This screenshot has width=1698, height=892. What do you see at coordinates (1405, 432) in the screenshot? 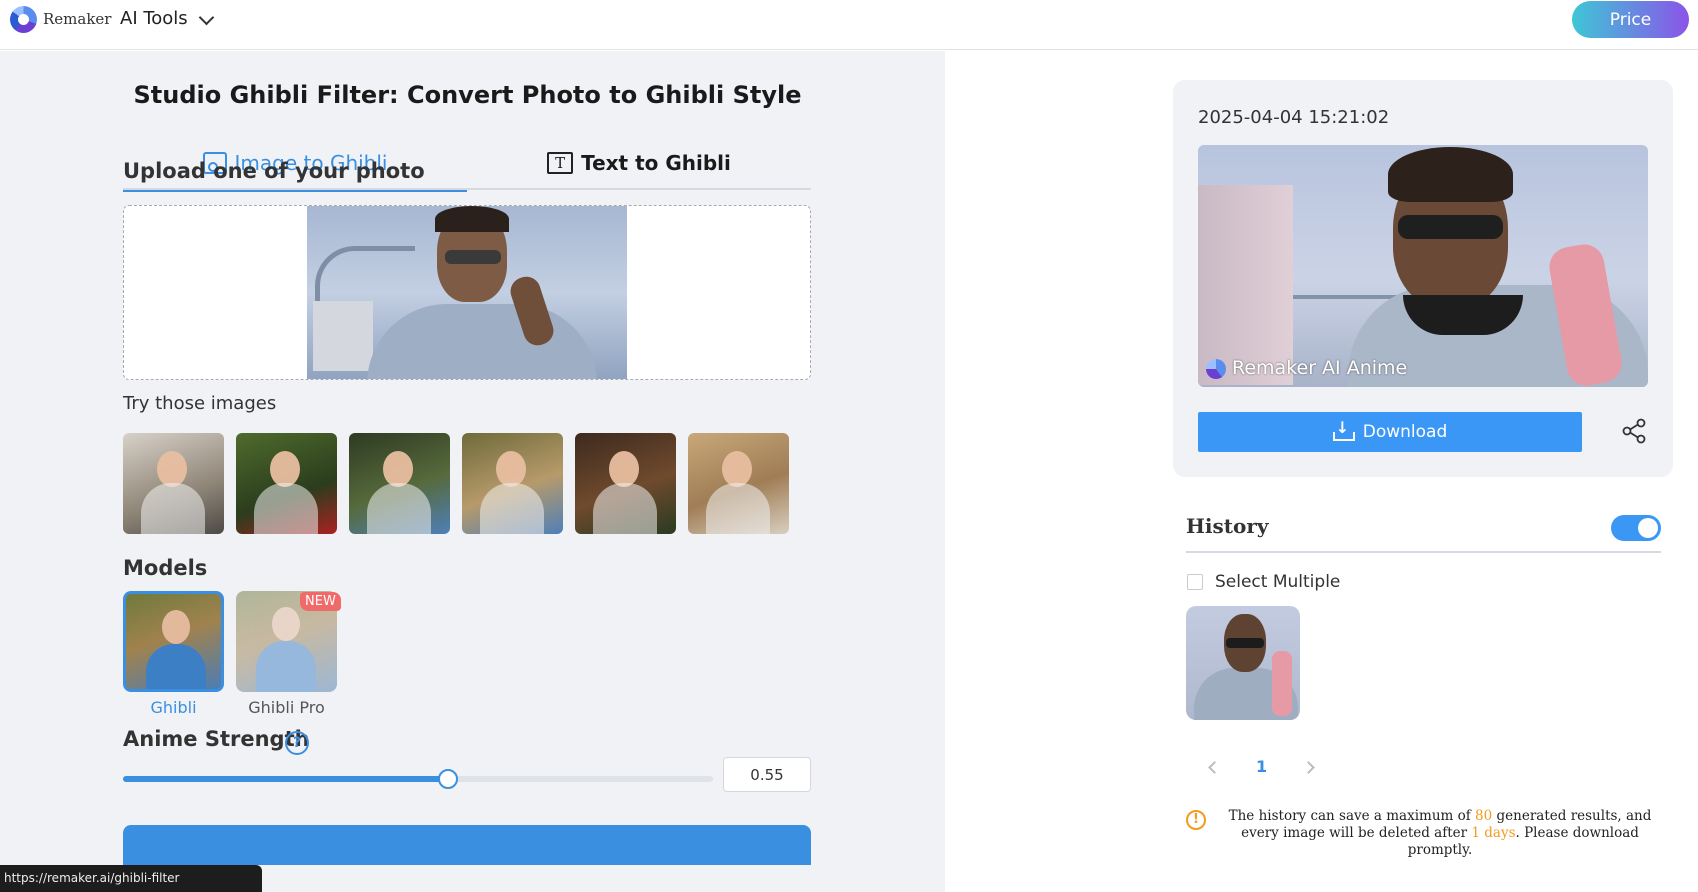
I see `download-label: Download` at bounding box center [1405, 432].